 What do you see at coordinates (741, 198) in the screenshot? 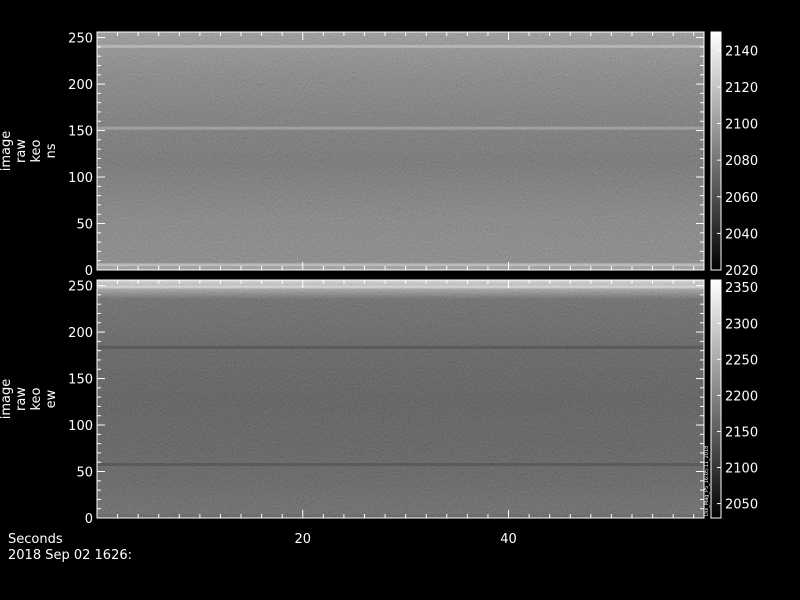
I see `colorbar-tick-label: 2060` at bounding box center [741, 198].